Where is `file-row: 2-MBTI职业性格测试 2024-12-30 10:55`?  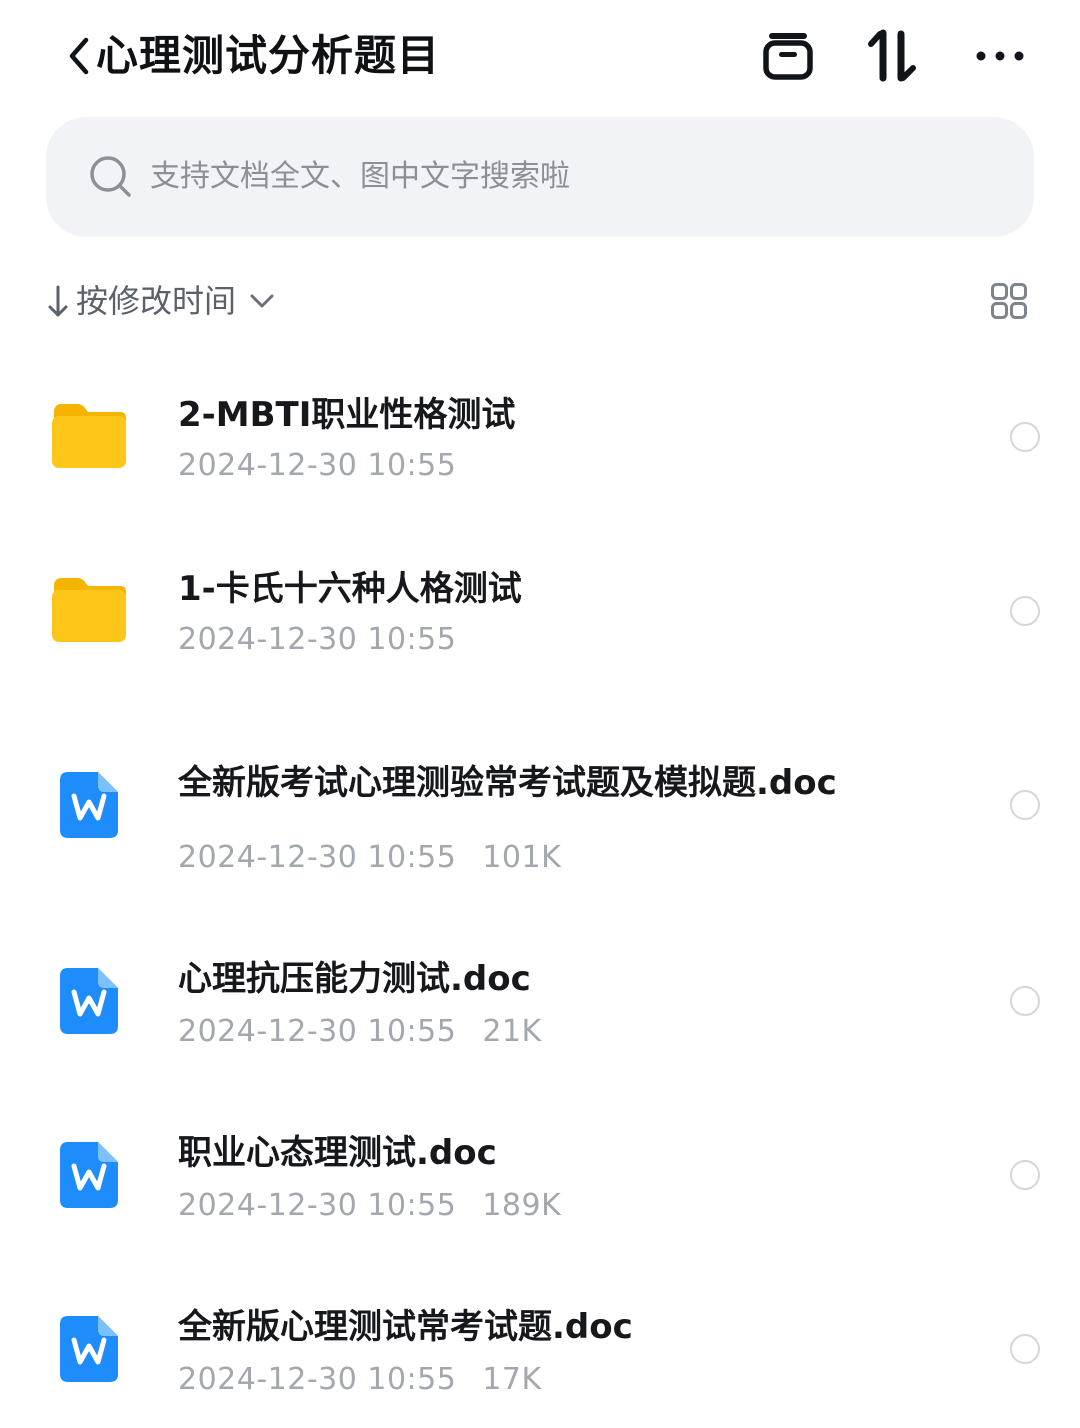 file-row: 2-MBTI职业性格测试 2024-12-30 10:55 is located at coordinates (540, 445).